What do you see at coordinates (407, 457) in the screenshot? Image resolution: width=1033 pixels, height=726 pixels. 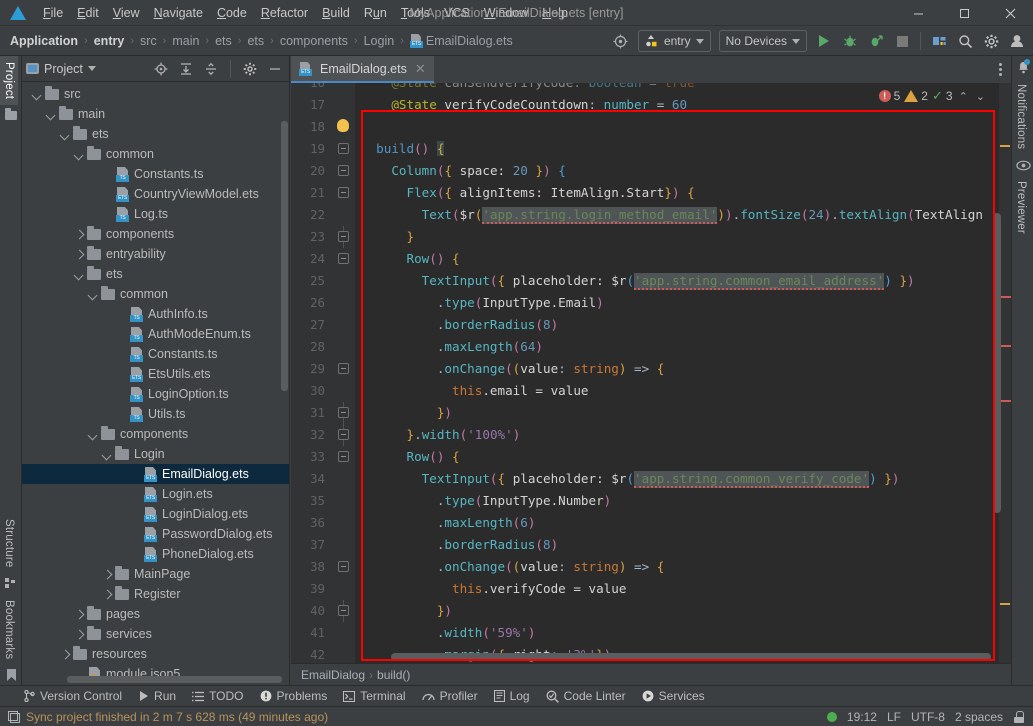 I see `code-text: Row() {` at bounding box center [407, 457].